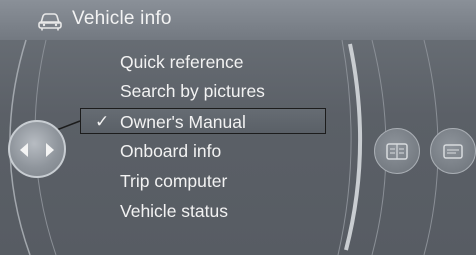  Describe the element at coordinates (50, 150) in the screenshot. I see `right-arrow-icon` at that location.